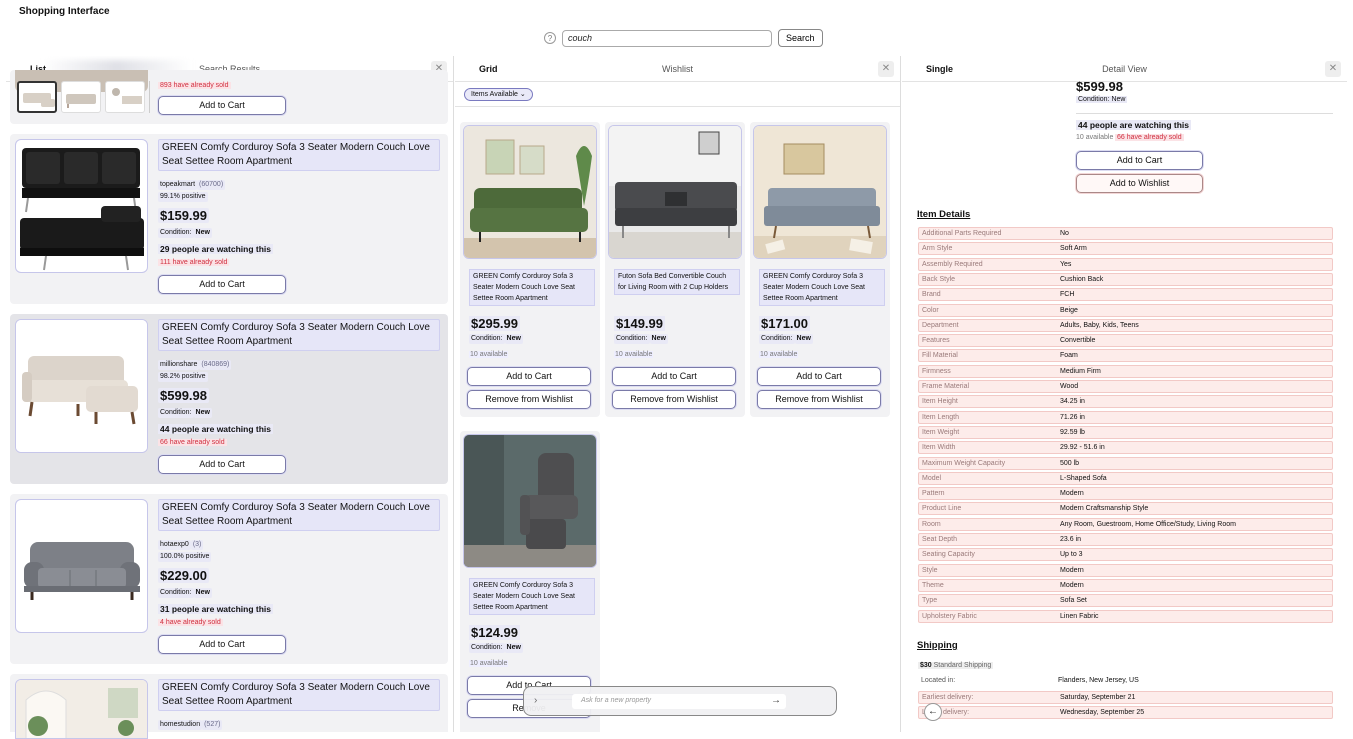 The height and width of the screenshot is (739, 1353). Describe the element at coordinates (952, 264) in the screenshot. I see `detail-key: Assembly Required` at that location.